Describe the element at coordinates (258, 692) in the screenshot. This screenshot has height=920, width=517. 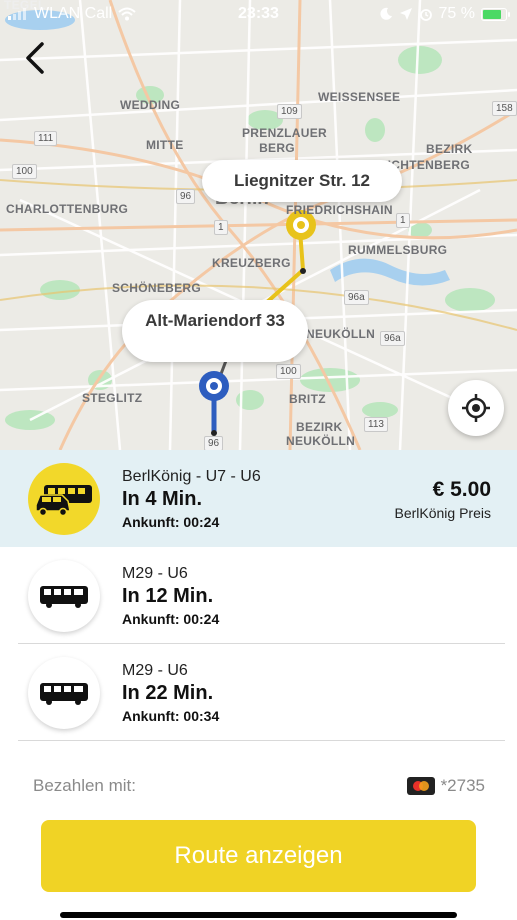
I see `route-option-m29-2: M29 - U6 In 22 Min. Ankunft: 00:34` at that location.